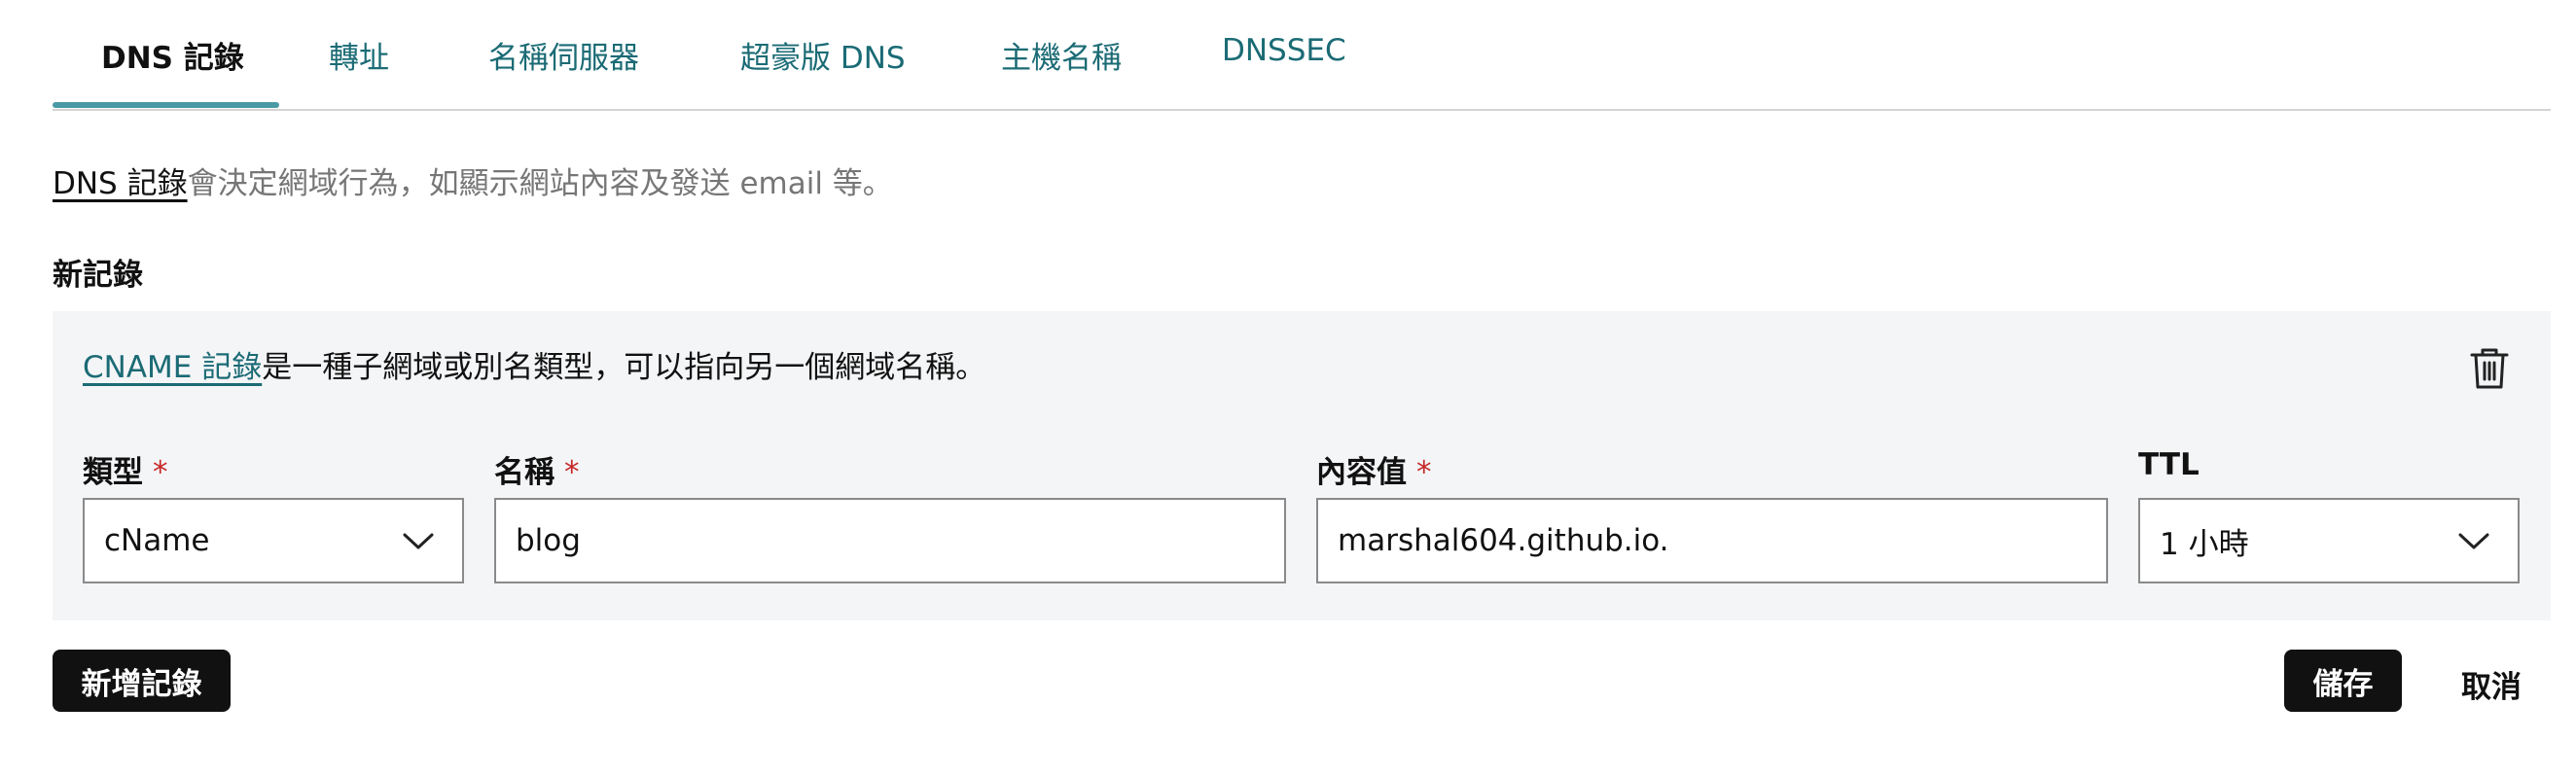  I want to click on tab-forwarding: 轉址, so click(359, 55).